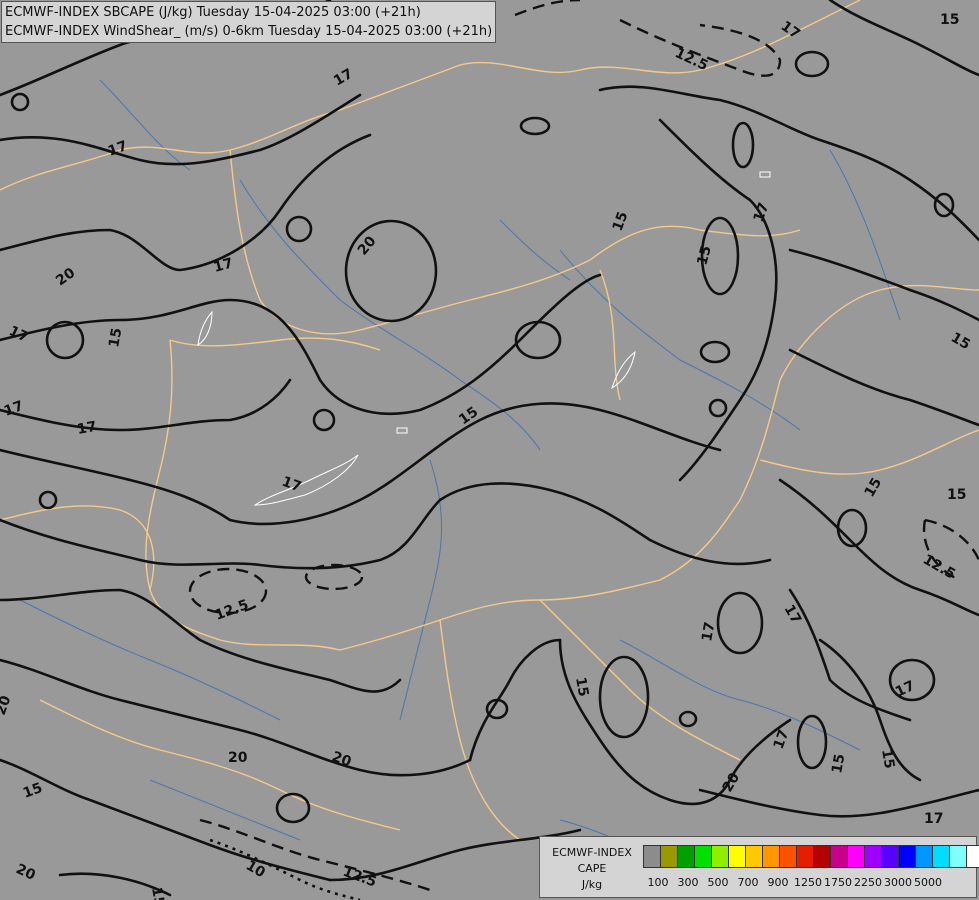 The height and width of the screenshot is (900, 979). I want to click on legend-tick-label: 2250, so click(868, 882).